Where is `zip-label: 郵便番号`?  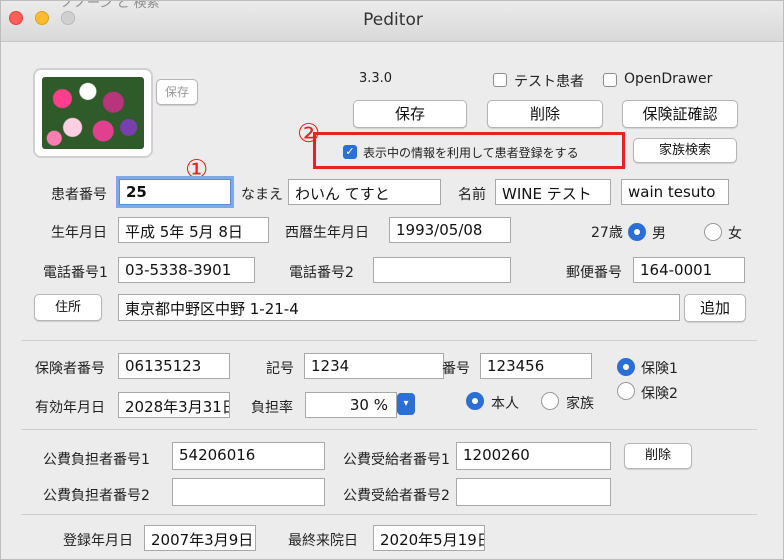
zip-label: 郵便番号 is located at coordinates (594, 273).